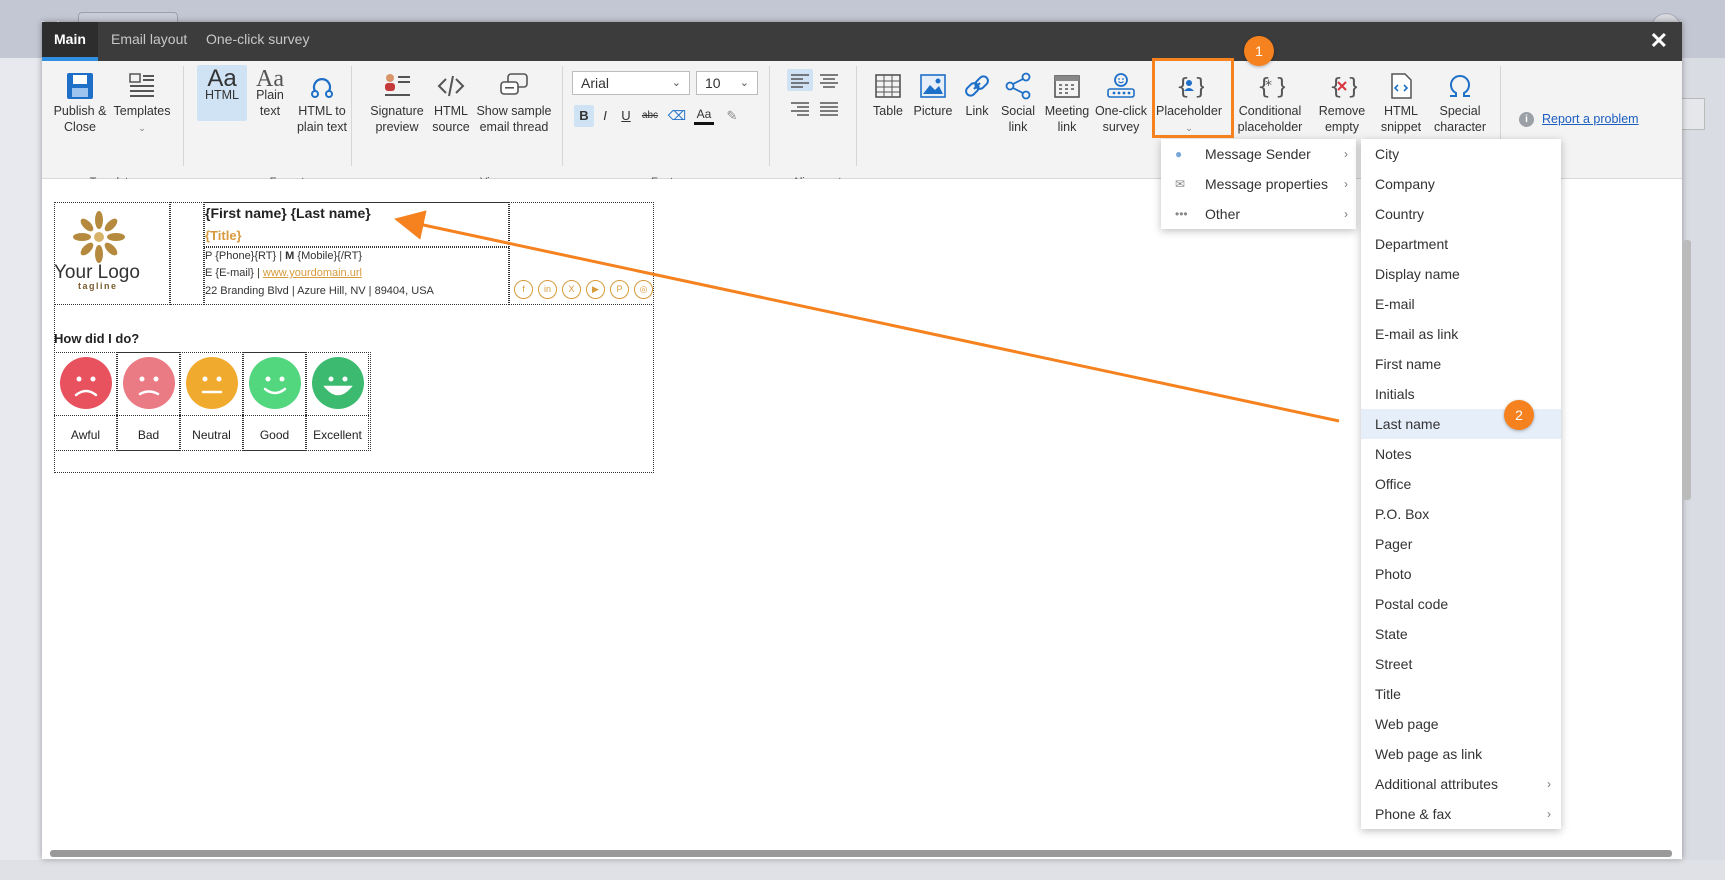 The image size is (1725, 880). I want to click on submenu-item-city: City, so click(1461, 154).